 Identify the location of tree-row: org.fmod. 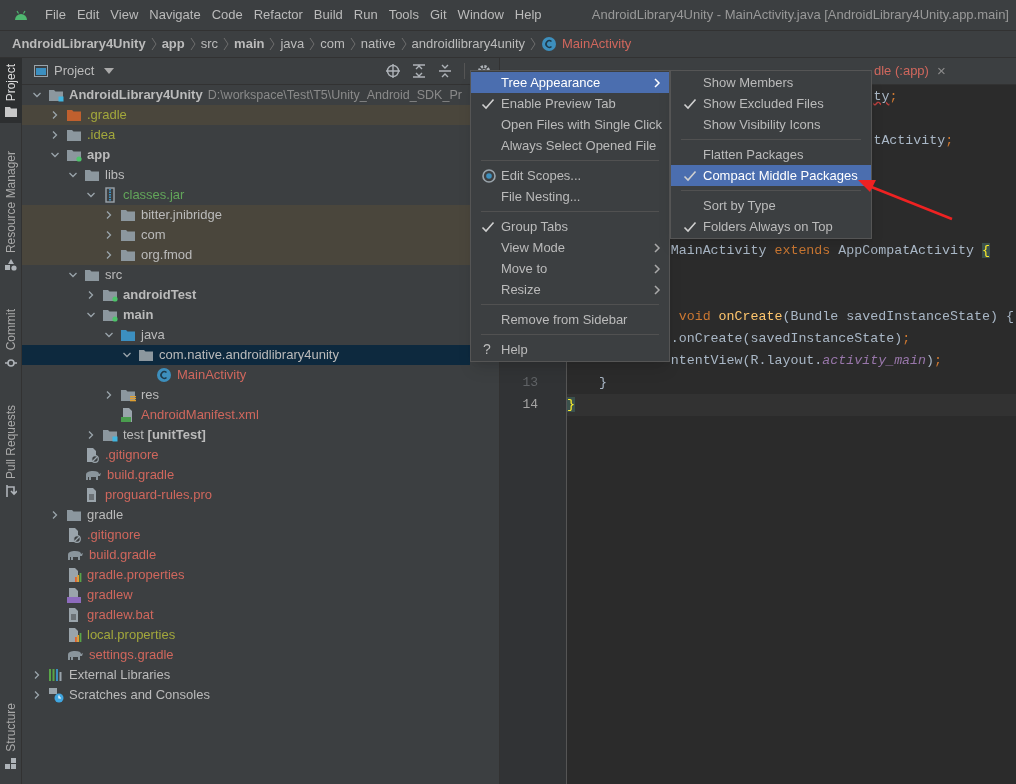
(246, 255).